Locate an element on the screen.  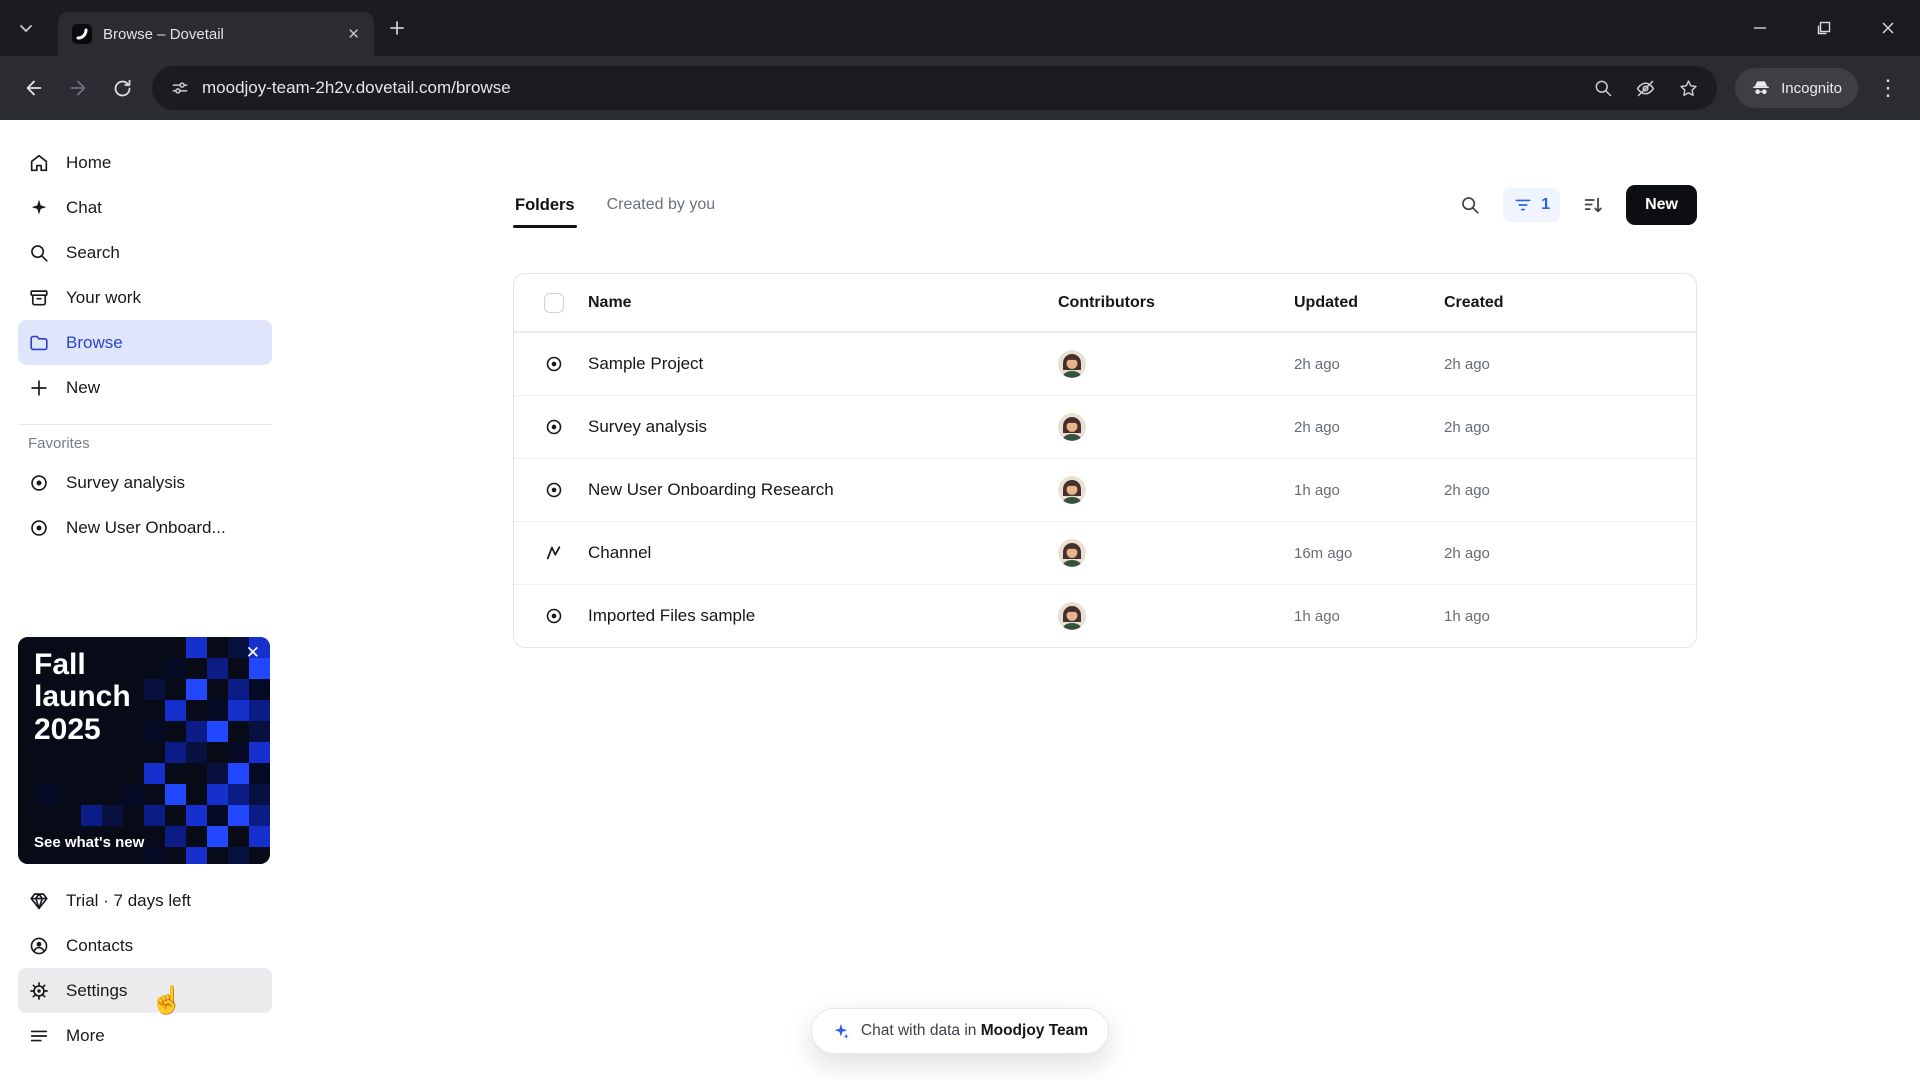
filter-count-badge: 1 is located at coordinates (1546, 204).